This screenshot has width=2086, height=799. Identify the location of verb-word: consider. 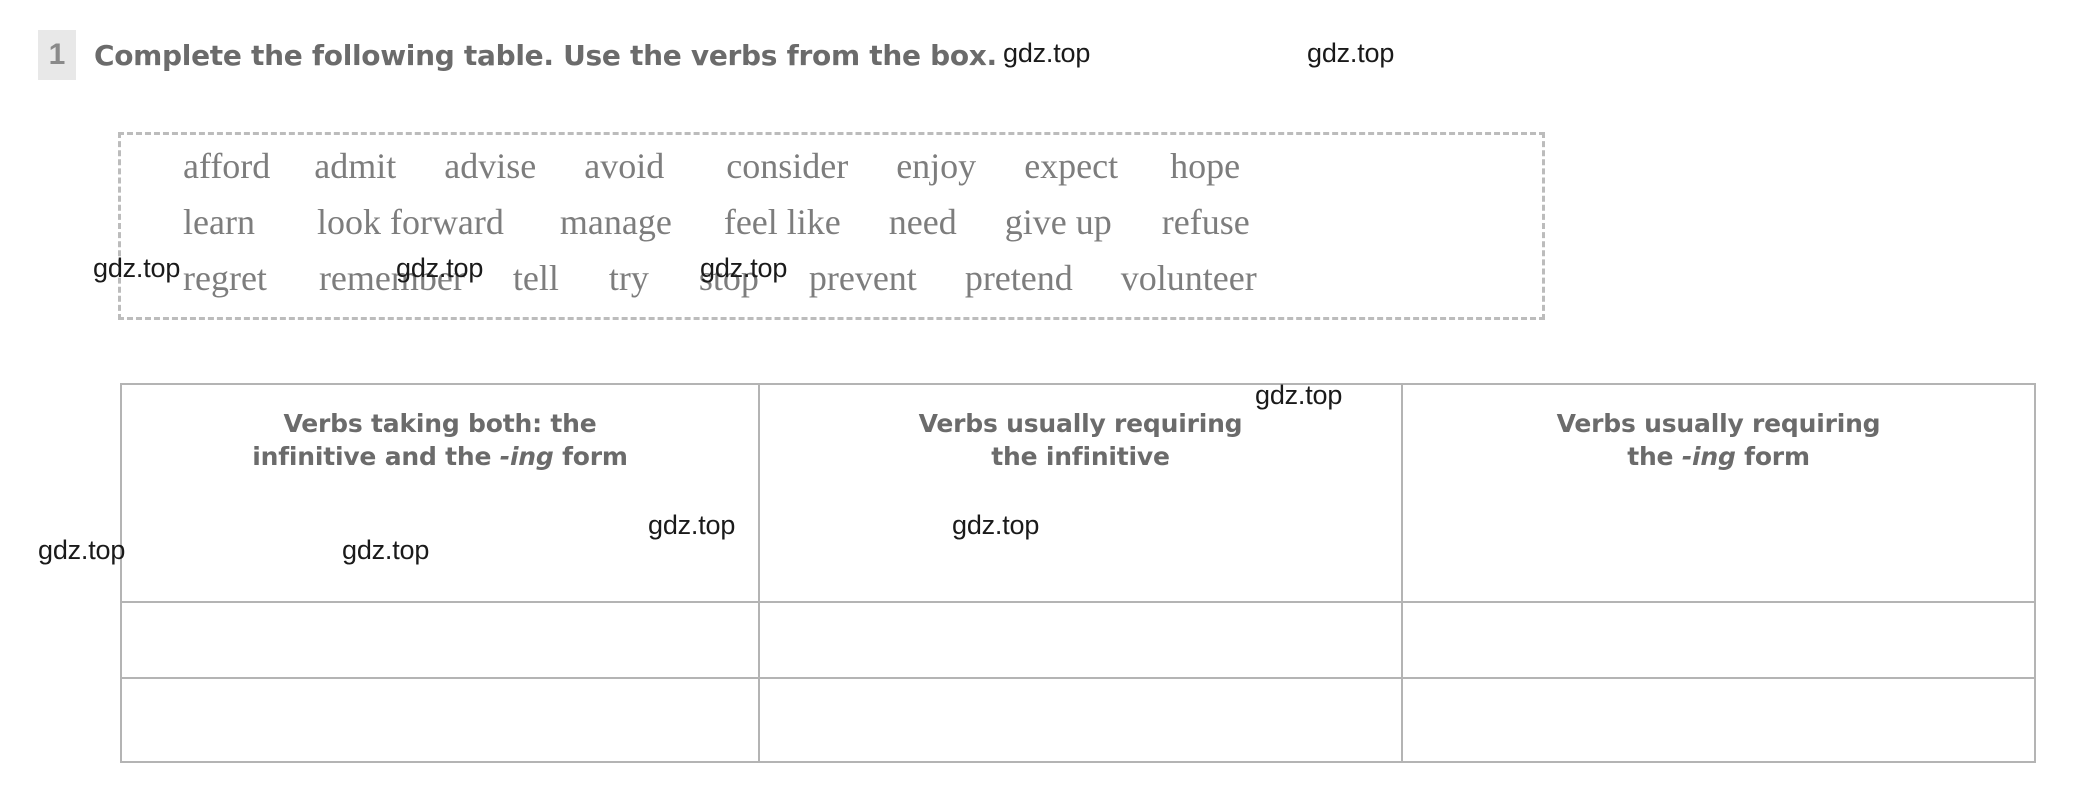
(787, 166).